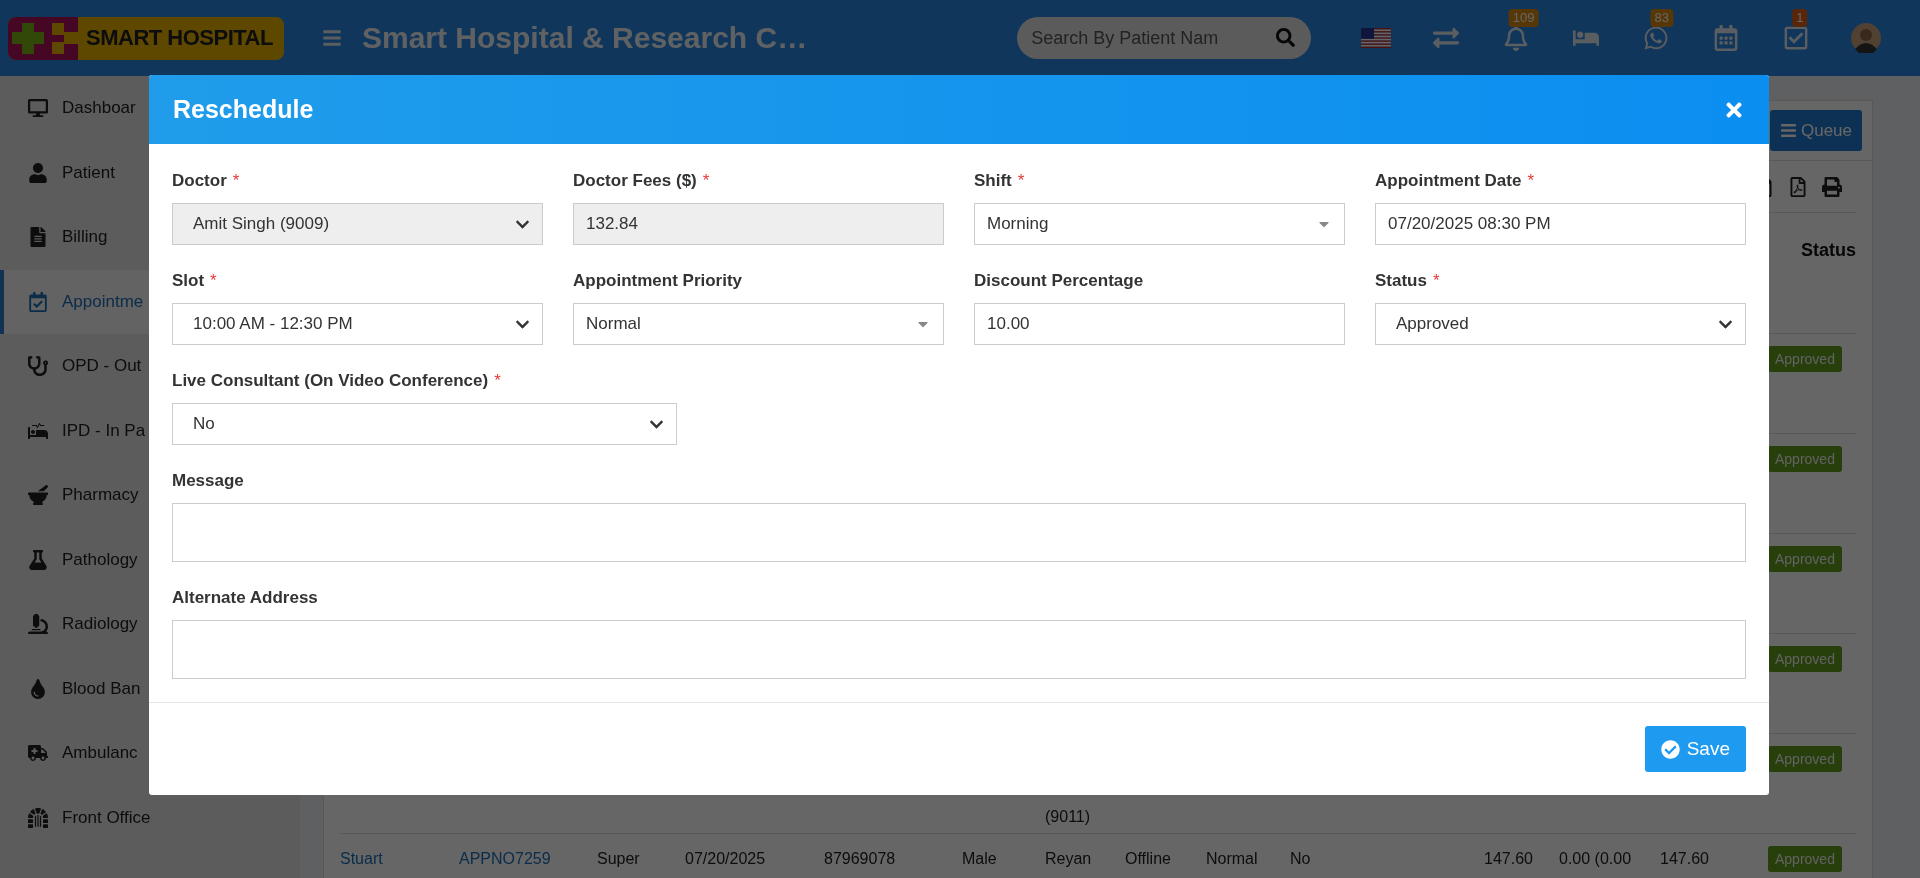 The width and height of the screenshot is (1920, 878). What do you see at coordinates (1301, 859) in the screenshot?
I see `table-cell-text: No` at bounding box center [1301, 859].